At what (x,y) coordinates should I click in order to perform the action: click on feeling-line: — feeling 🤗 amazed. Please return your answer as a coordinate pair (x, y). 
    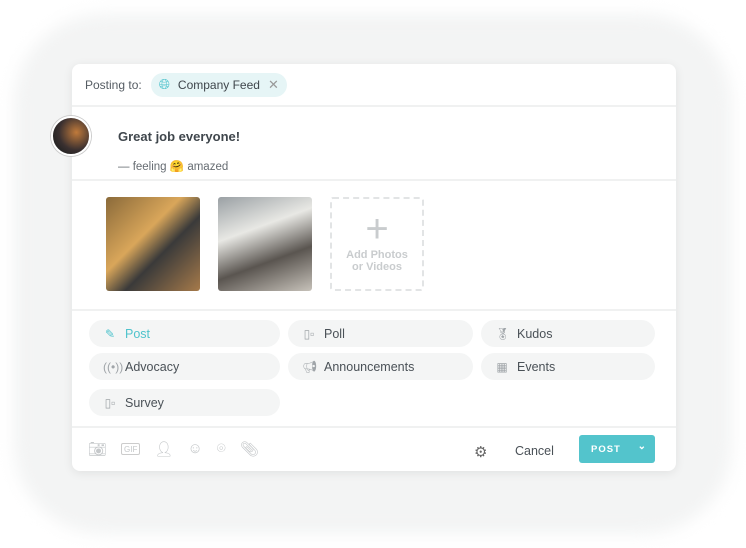
    Looking at the image, I should click on (173, 166).